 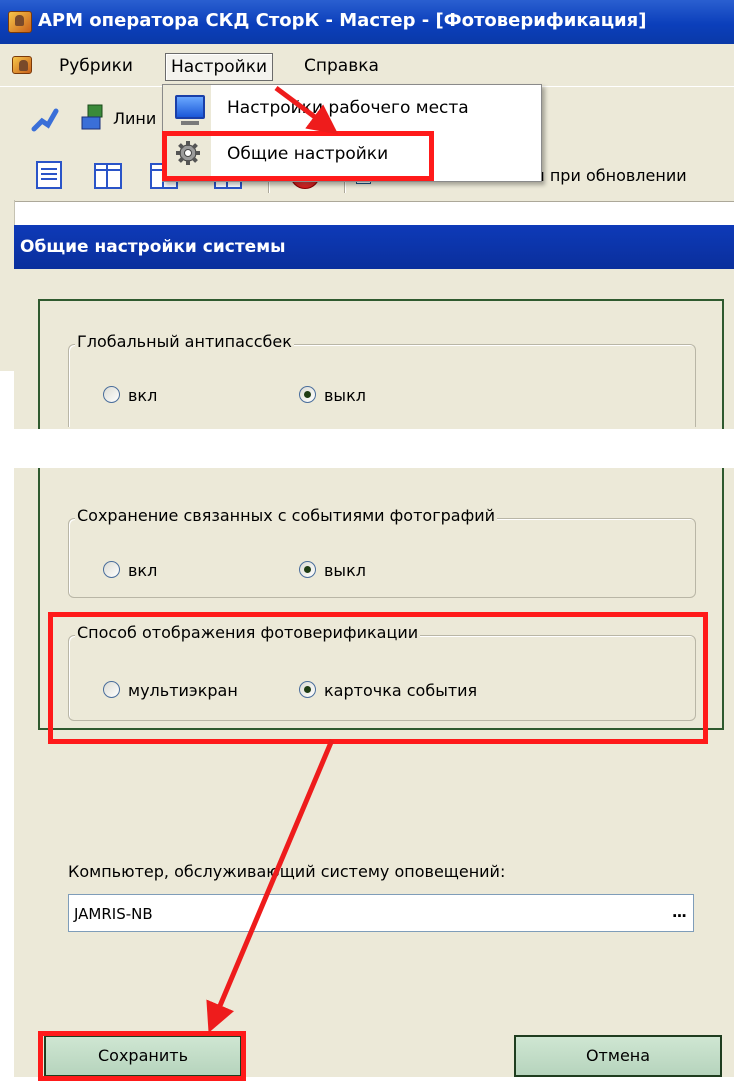 What do you see at coordinates (306, 110) in the screenshot?
I see `arrow-to-general-settings` at bounding box center [306, 110].